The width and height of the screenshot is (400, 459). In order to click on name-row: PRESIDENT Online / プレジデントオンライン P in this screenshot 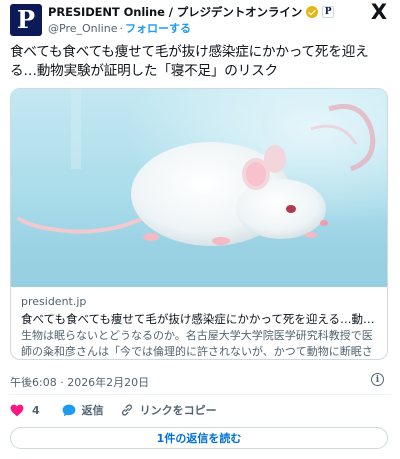, I will do `click(191, 12)`.